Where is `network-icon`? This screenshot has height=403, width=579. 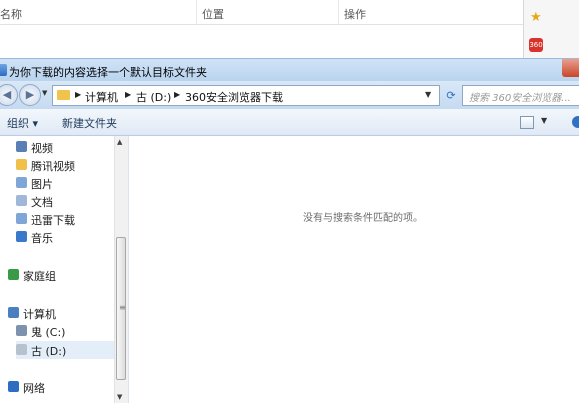
network-icon is located at coordinates (13, 386).